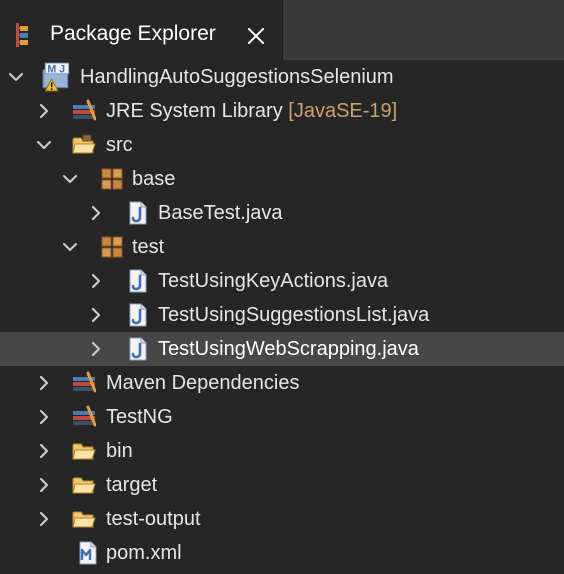 This screenshot has width=564, height=574. Describe the element at coordinates (288, 349) in the screenshot. I see `tree-item-label: TestUsingWebScrapping.java` at that location.